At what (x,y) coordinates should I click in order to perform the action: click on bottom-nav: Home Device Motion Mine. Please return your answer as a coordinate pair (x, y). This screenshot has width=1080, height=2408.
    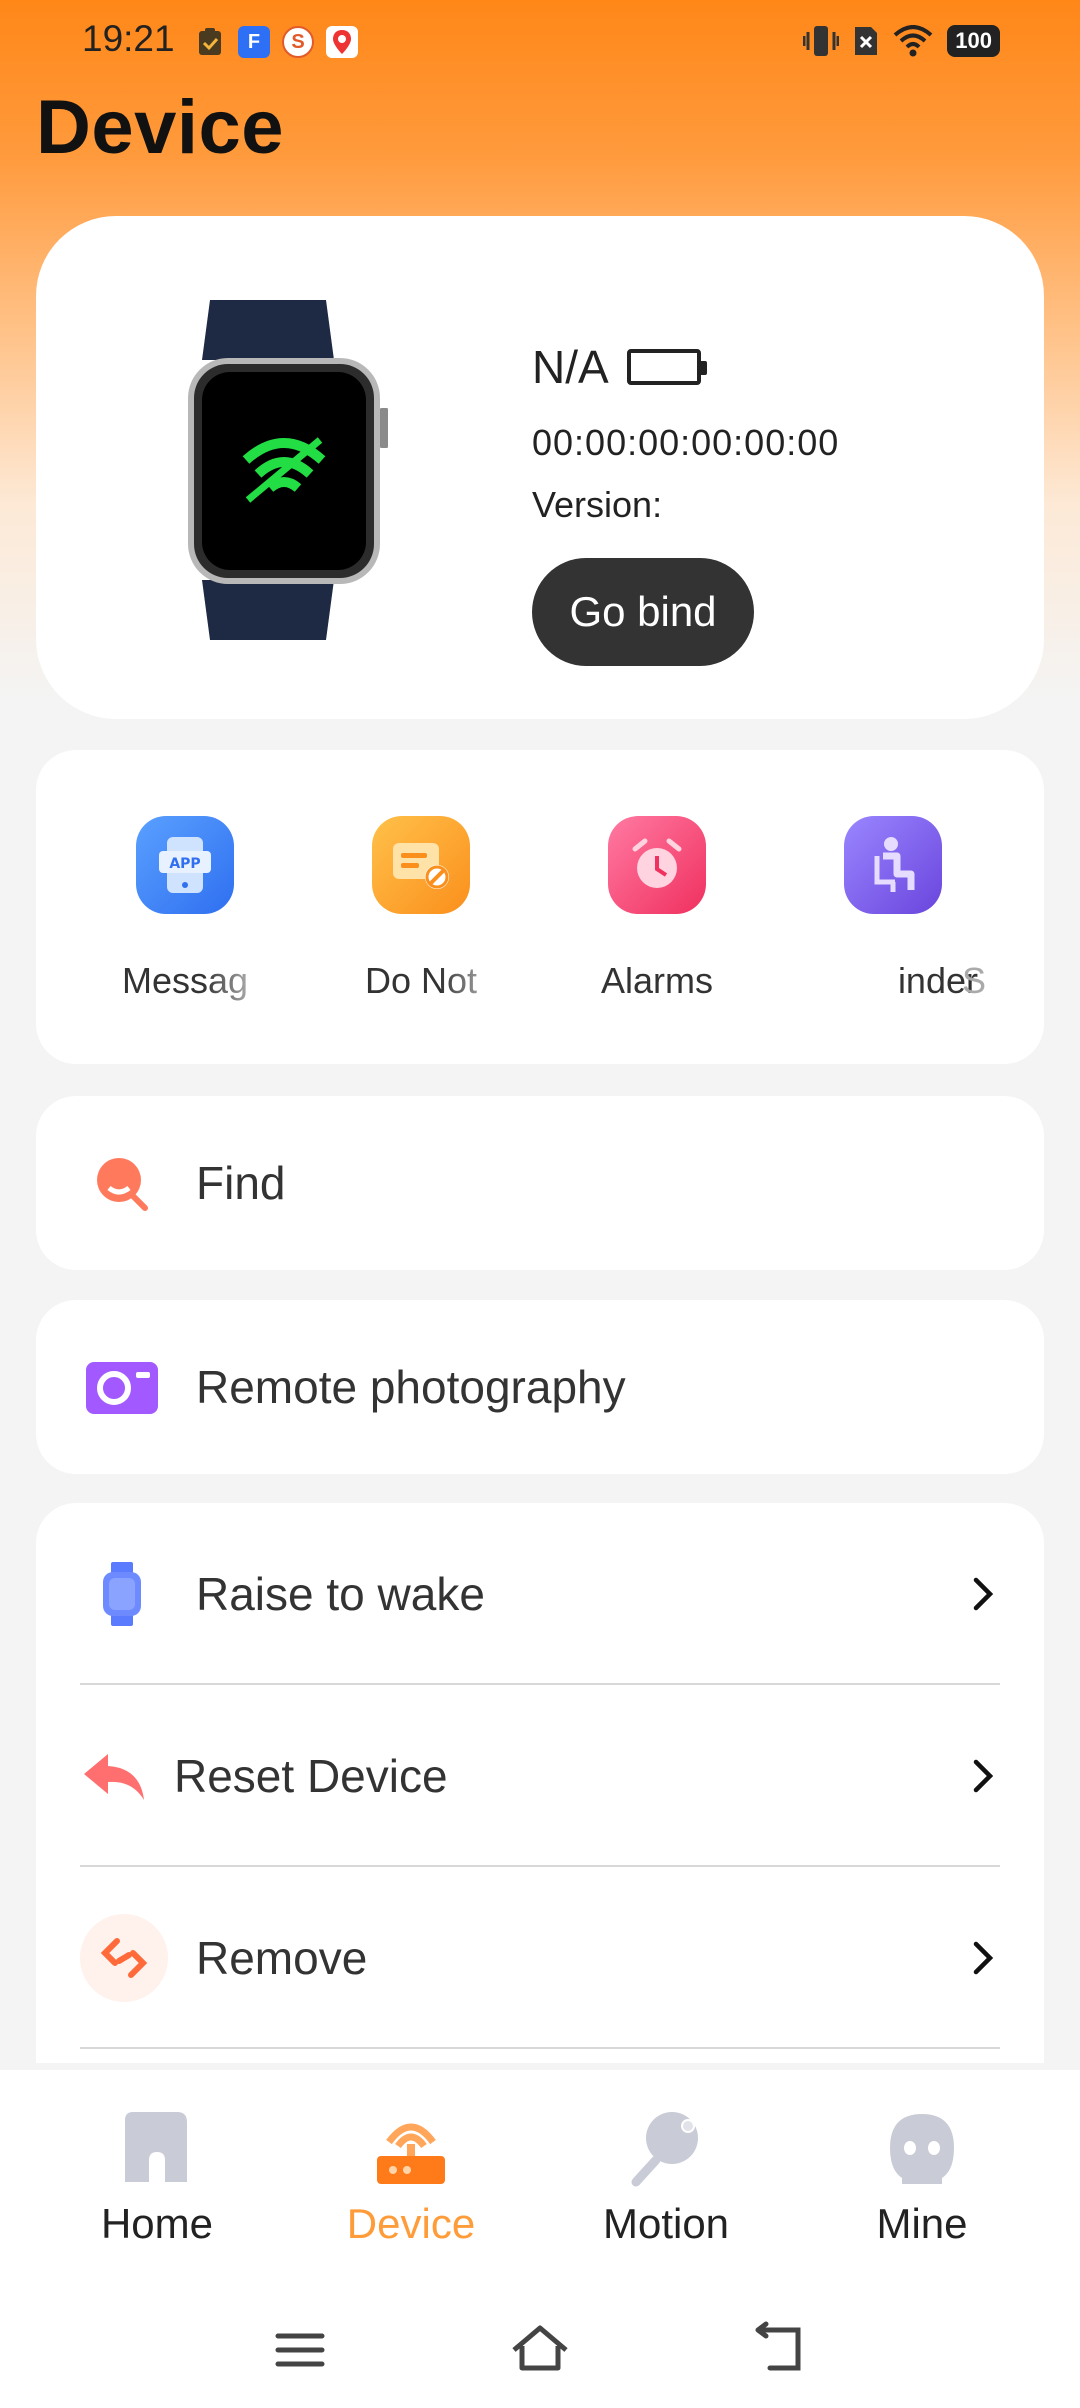
    Looking at the image, I should click on (540, 2239).